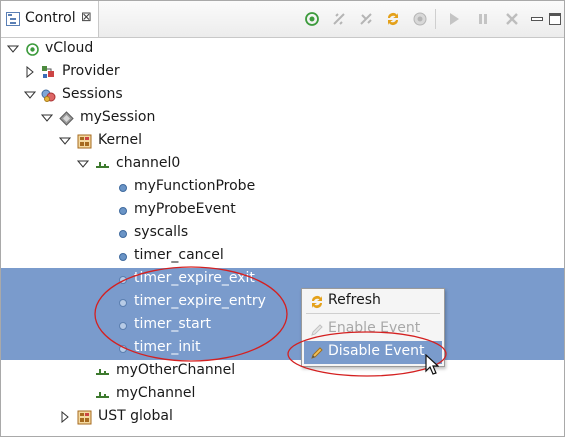 The image size is (565, 438). Describe the element at coordinates (537, 19) in the screenshot. I see `minimize-icon` at that location.